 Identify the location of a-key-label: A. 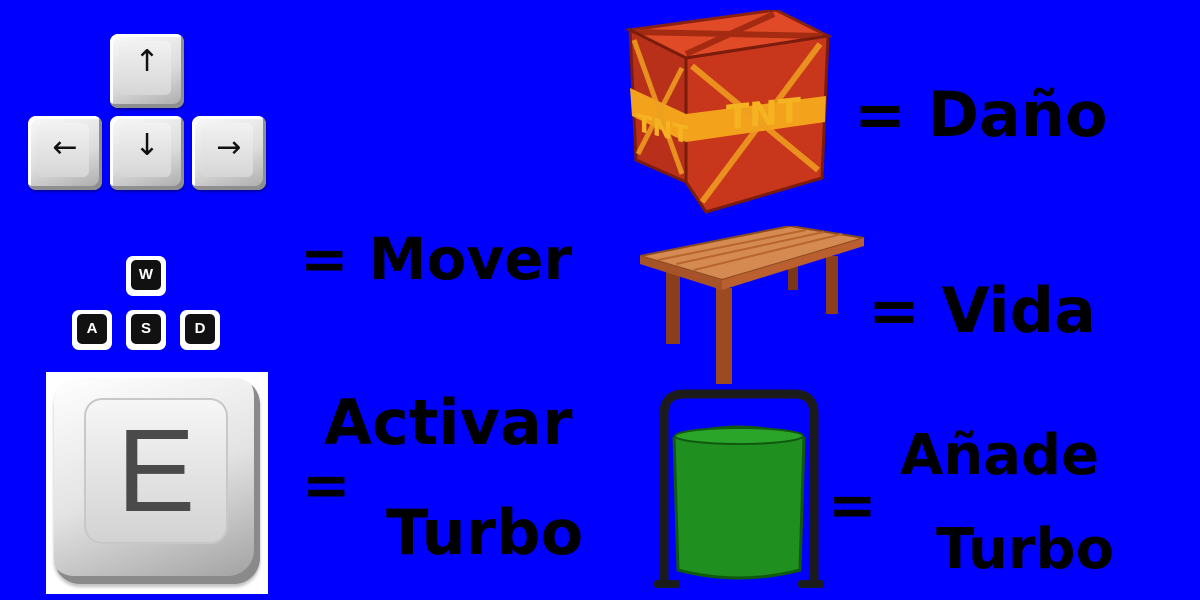
(92, 329).